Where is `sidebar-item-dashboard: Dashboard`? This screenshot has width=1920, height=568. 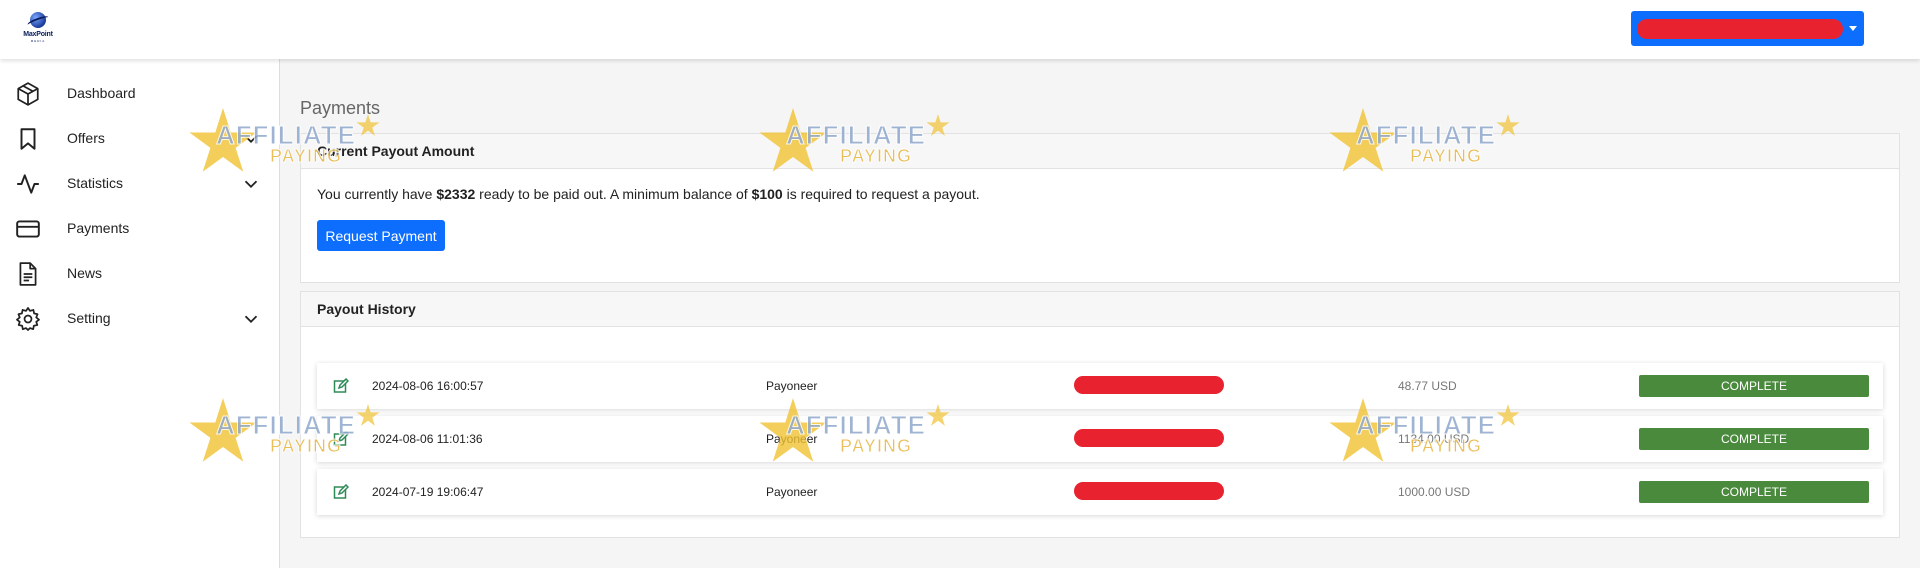
sidebar-item-dashboard: Dashboard is located at coordinates (140, 93).